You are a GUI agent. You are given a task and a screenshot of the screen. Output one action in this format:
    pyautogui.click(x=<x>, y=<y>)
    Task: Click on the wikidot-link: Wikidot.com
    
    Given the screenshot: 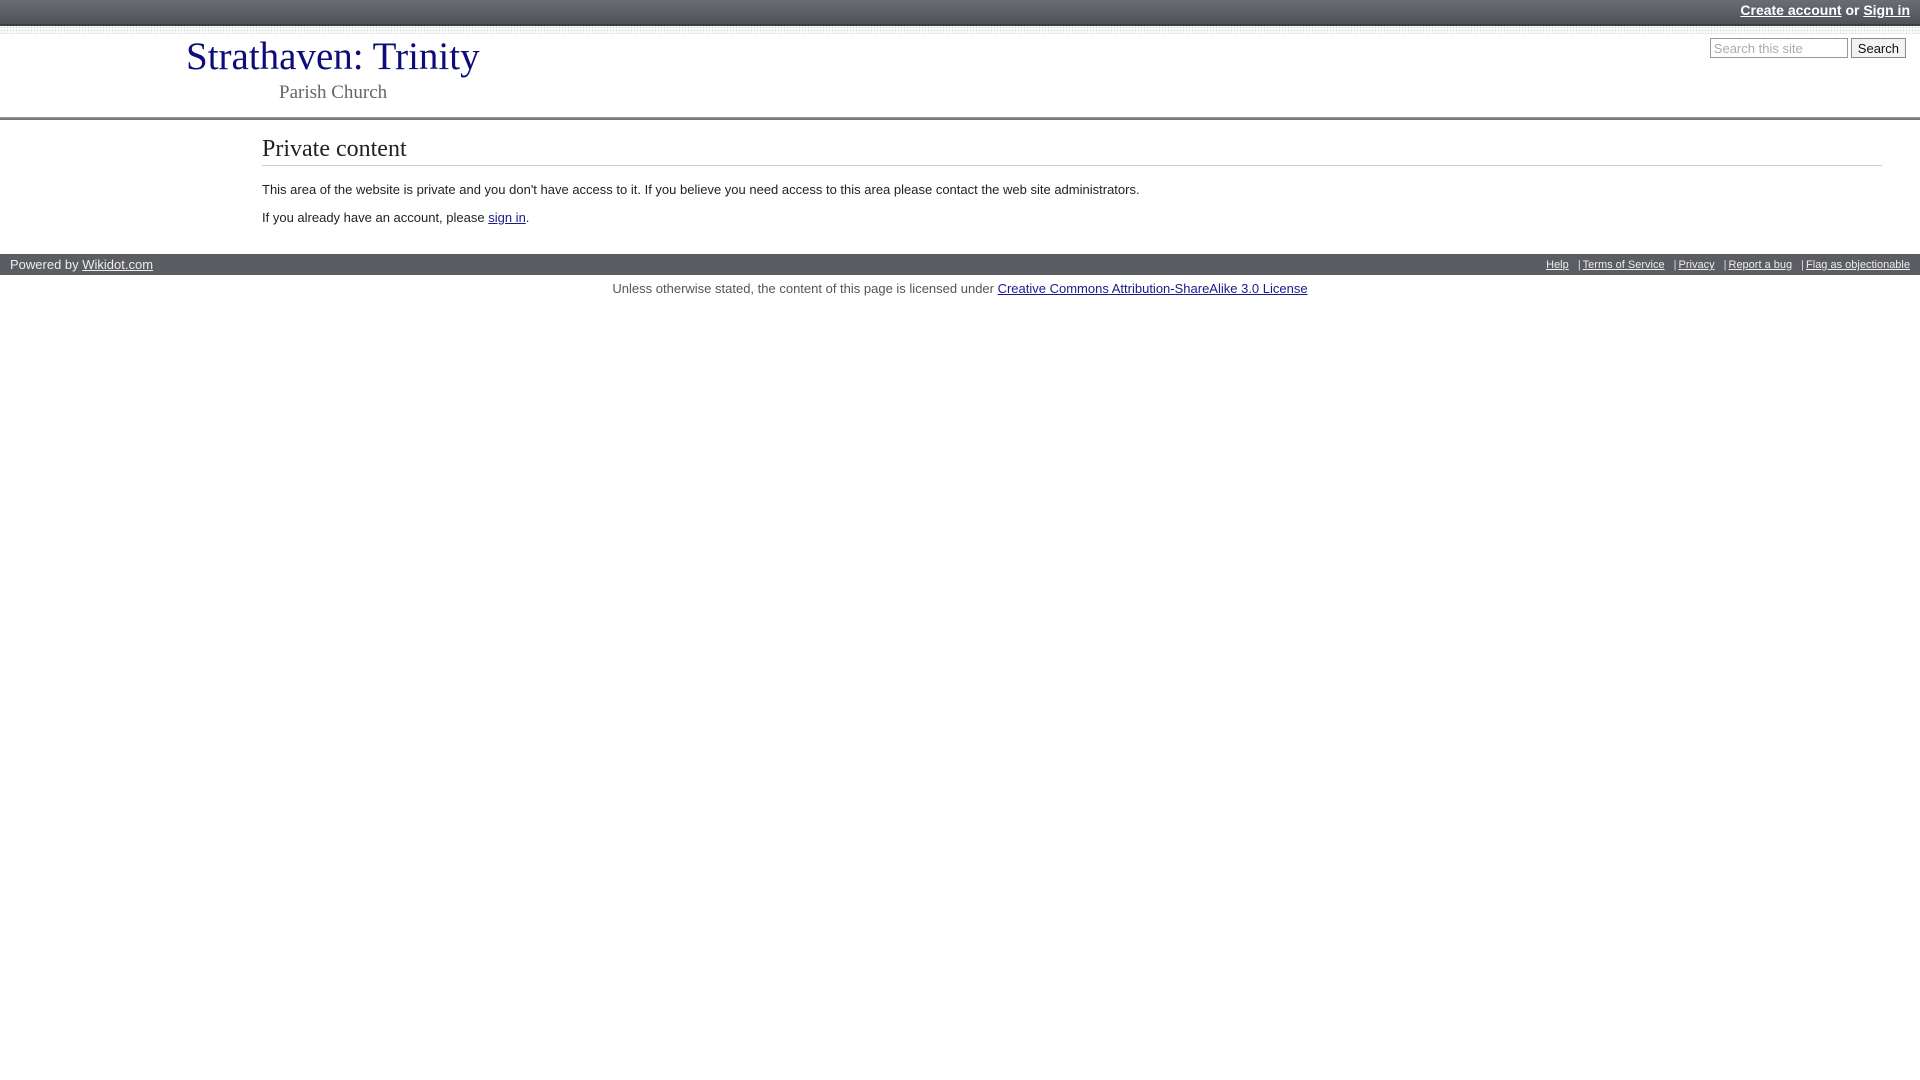 What is the action you would take?
    pyautogui.click(x=117, y=264)
    